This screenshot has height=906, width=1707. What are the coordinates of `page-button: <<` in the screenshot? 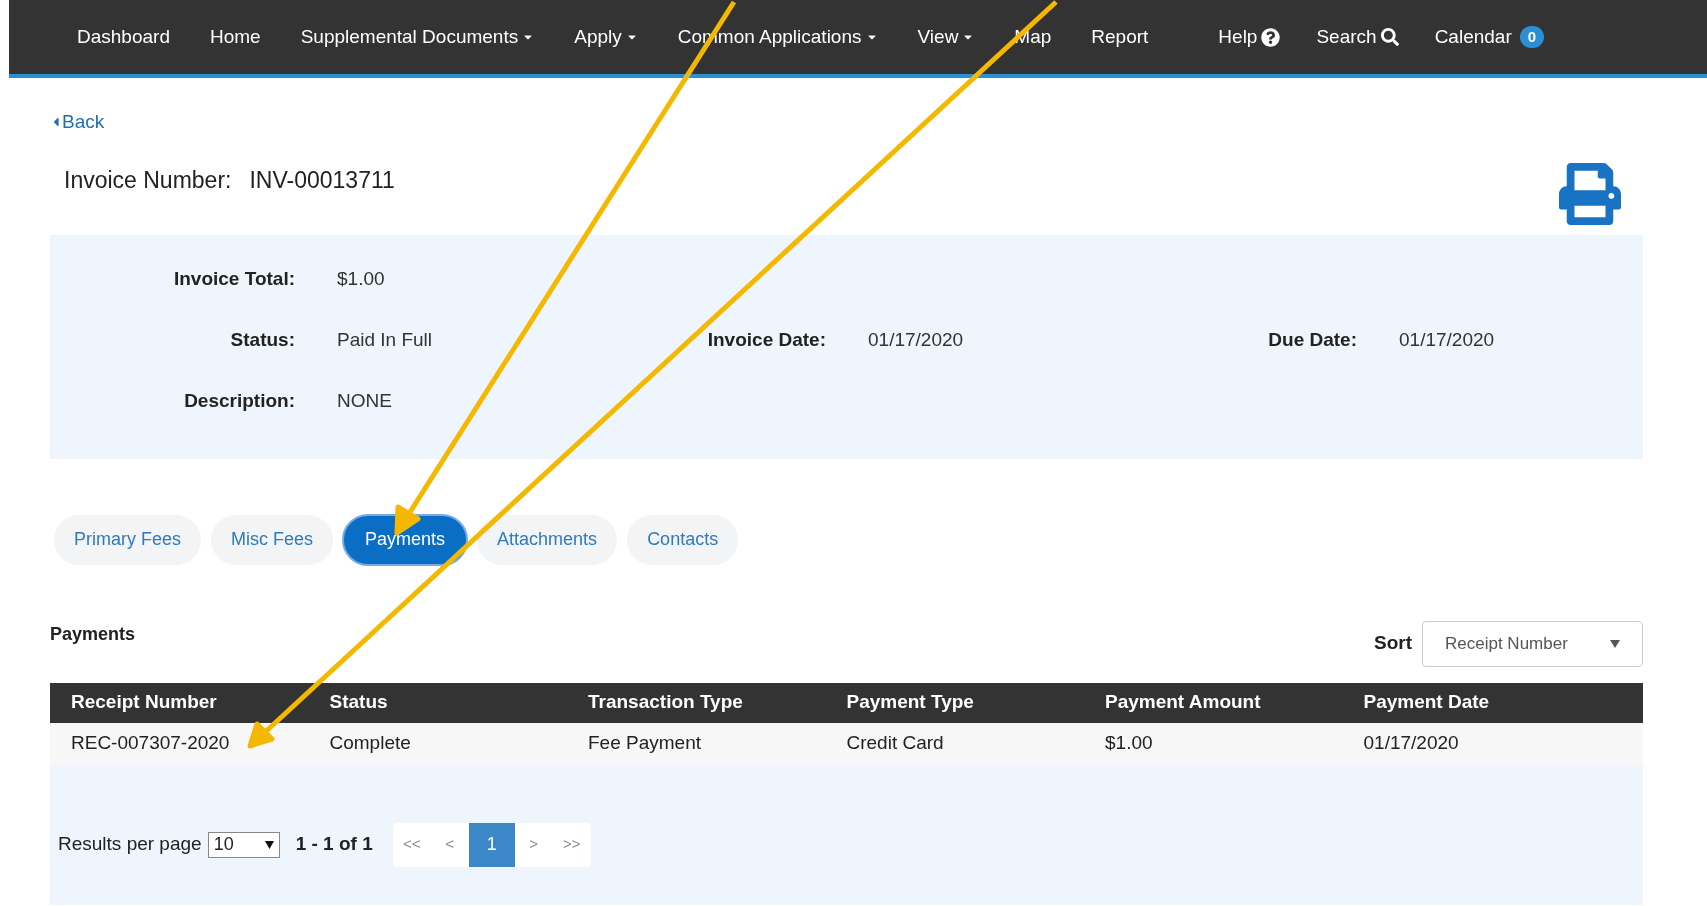 It's located at (411, 844).